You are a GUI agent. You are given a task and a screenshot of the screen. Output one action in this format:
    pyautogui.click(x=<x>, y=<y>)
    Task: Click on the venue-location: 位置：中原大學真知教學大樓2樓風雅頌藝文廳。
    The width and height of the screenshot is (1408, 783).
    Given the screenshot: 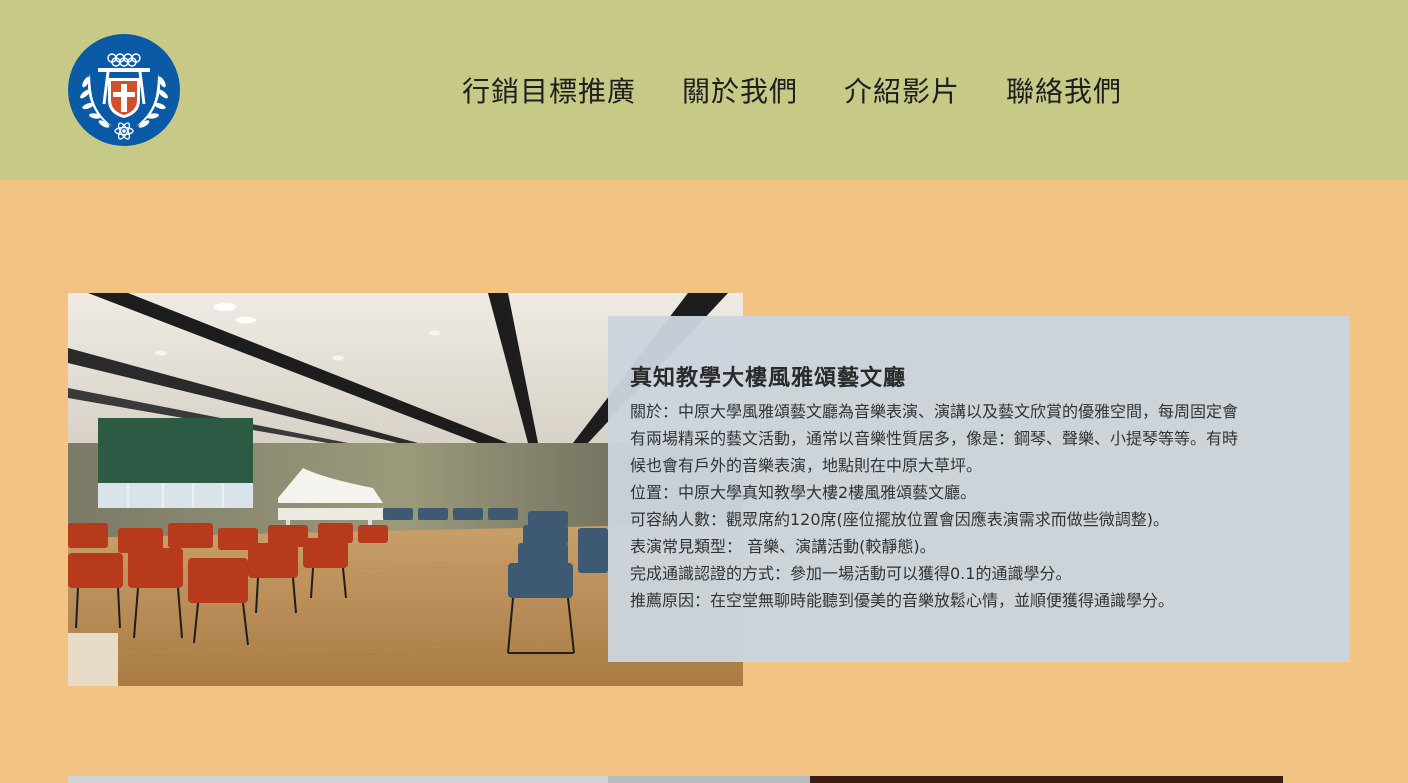 What is the action you would take?
    pyautogui.click(x=803, y=492)
    